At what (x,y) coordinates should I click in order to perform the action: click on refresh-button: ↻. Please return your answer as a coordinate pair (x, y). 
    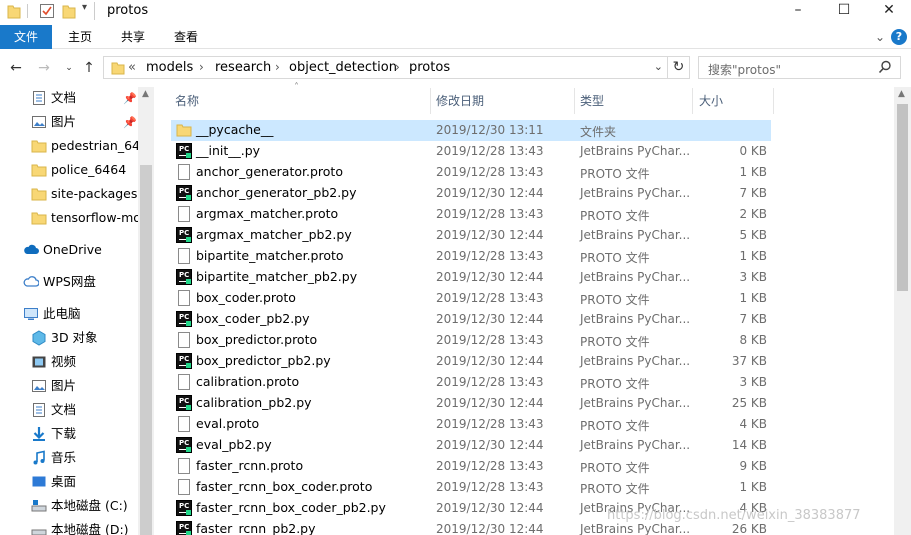
    Looking at the image, I should click on (679, 67).